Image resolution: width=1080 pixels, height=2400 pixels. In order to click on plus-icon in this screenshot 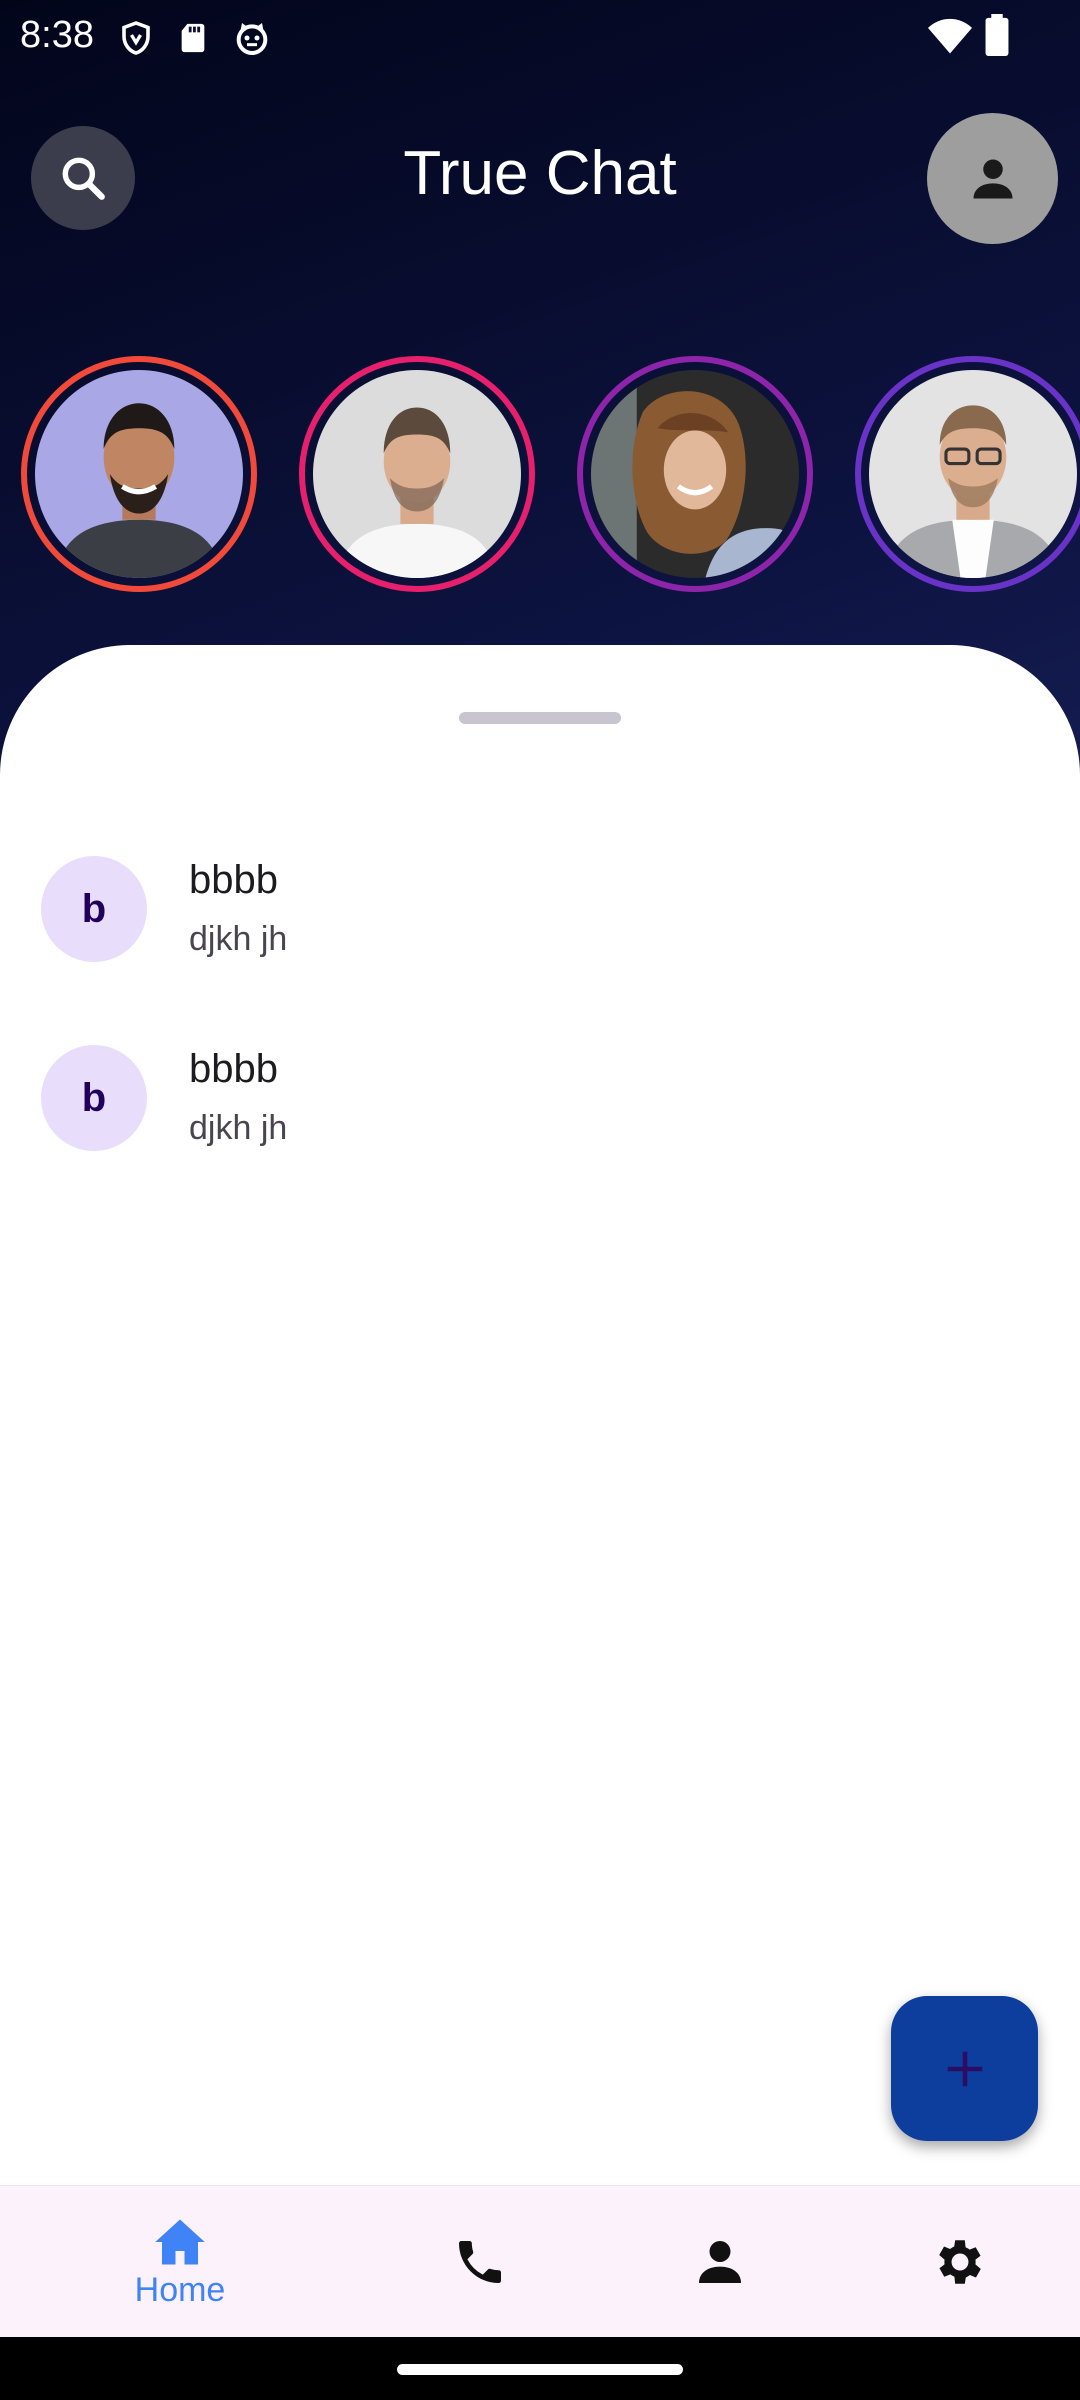, I will do `click(964, 2068)`.